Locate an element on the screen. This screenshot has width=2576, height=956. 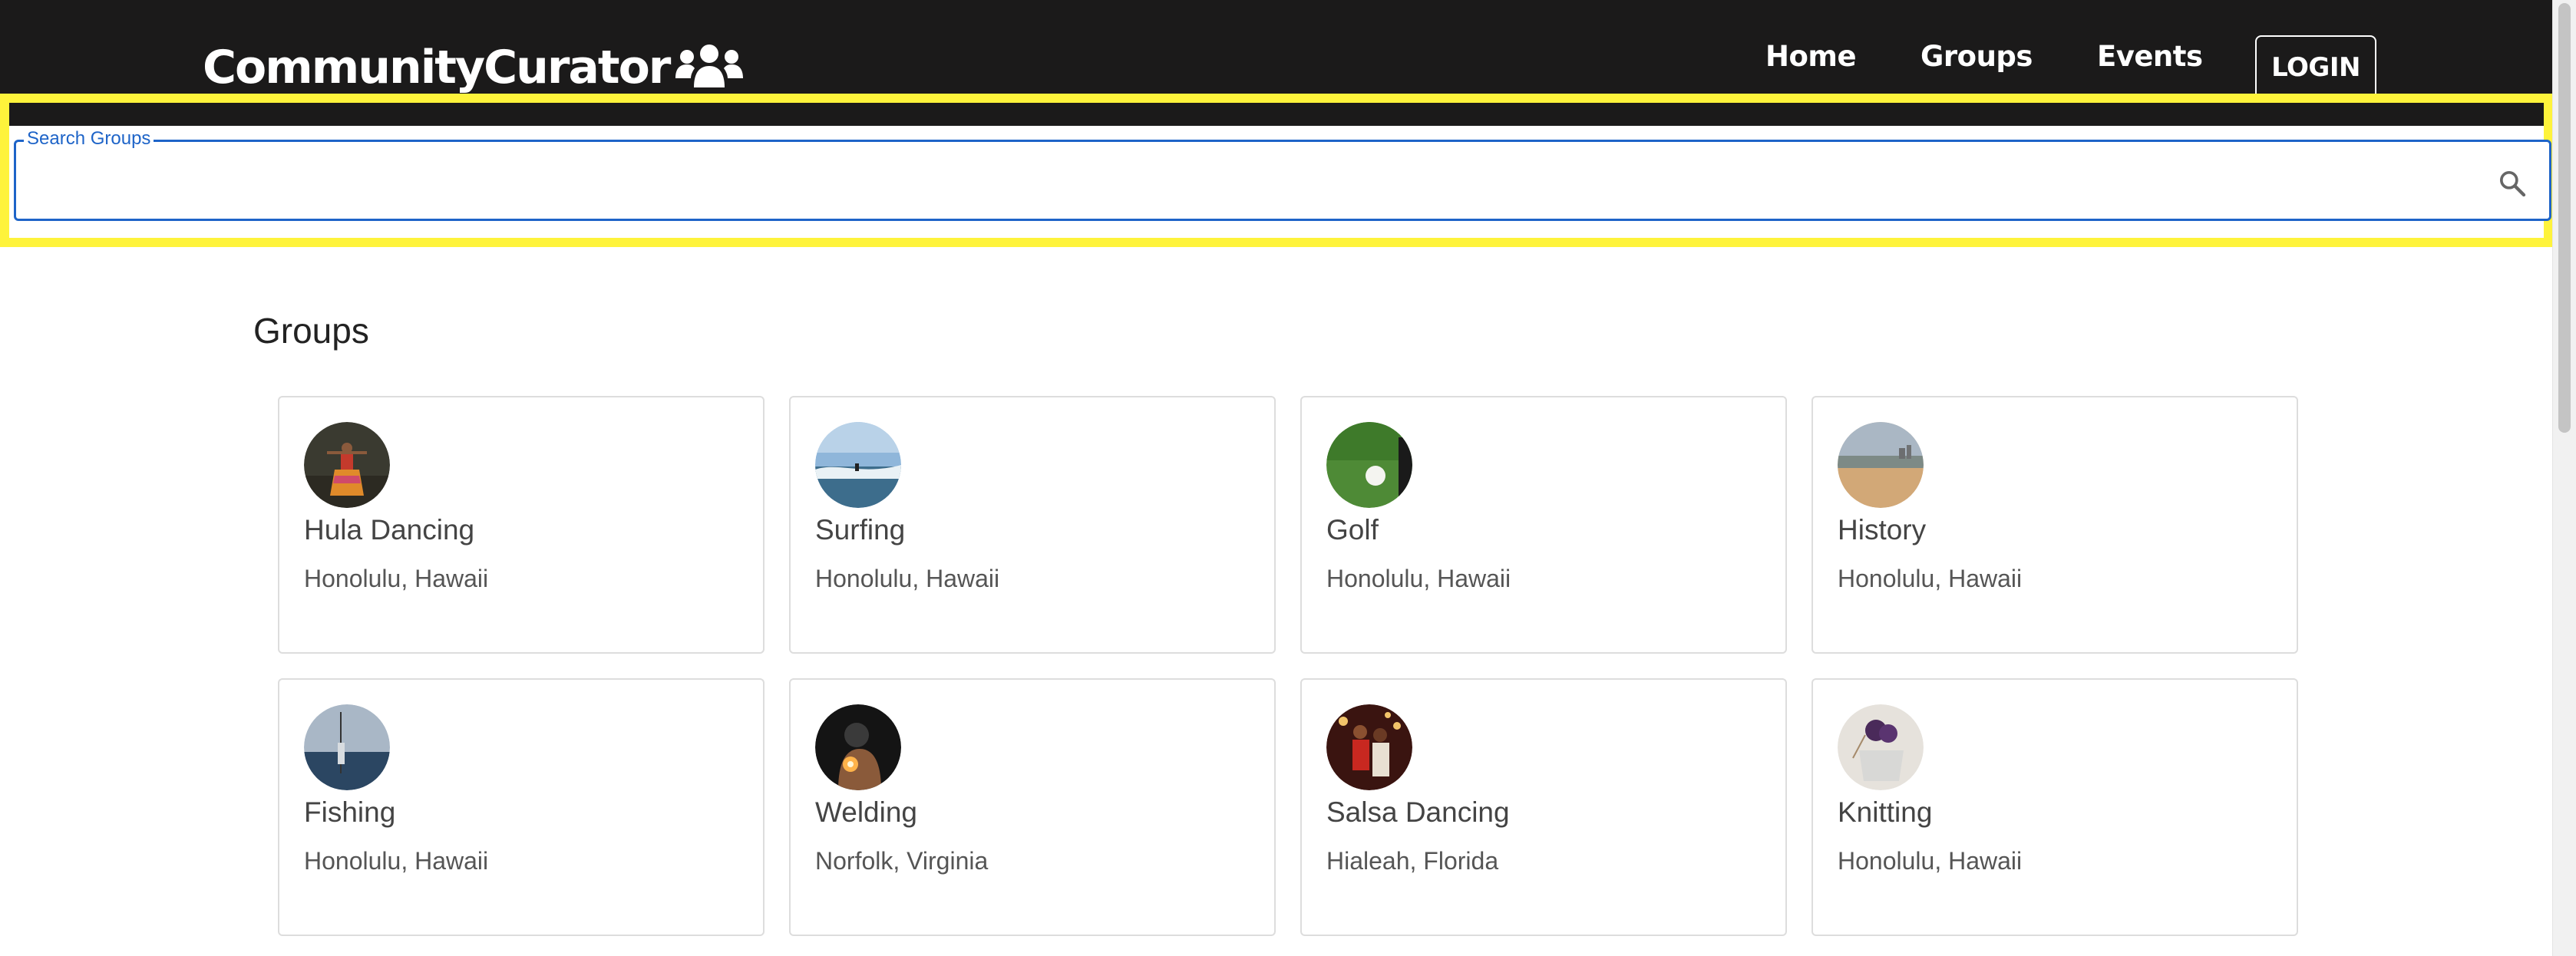
search-field: Search Groups is located at coordinates (1282, 174).